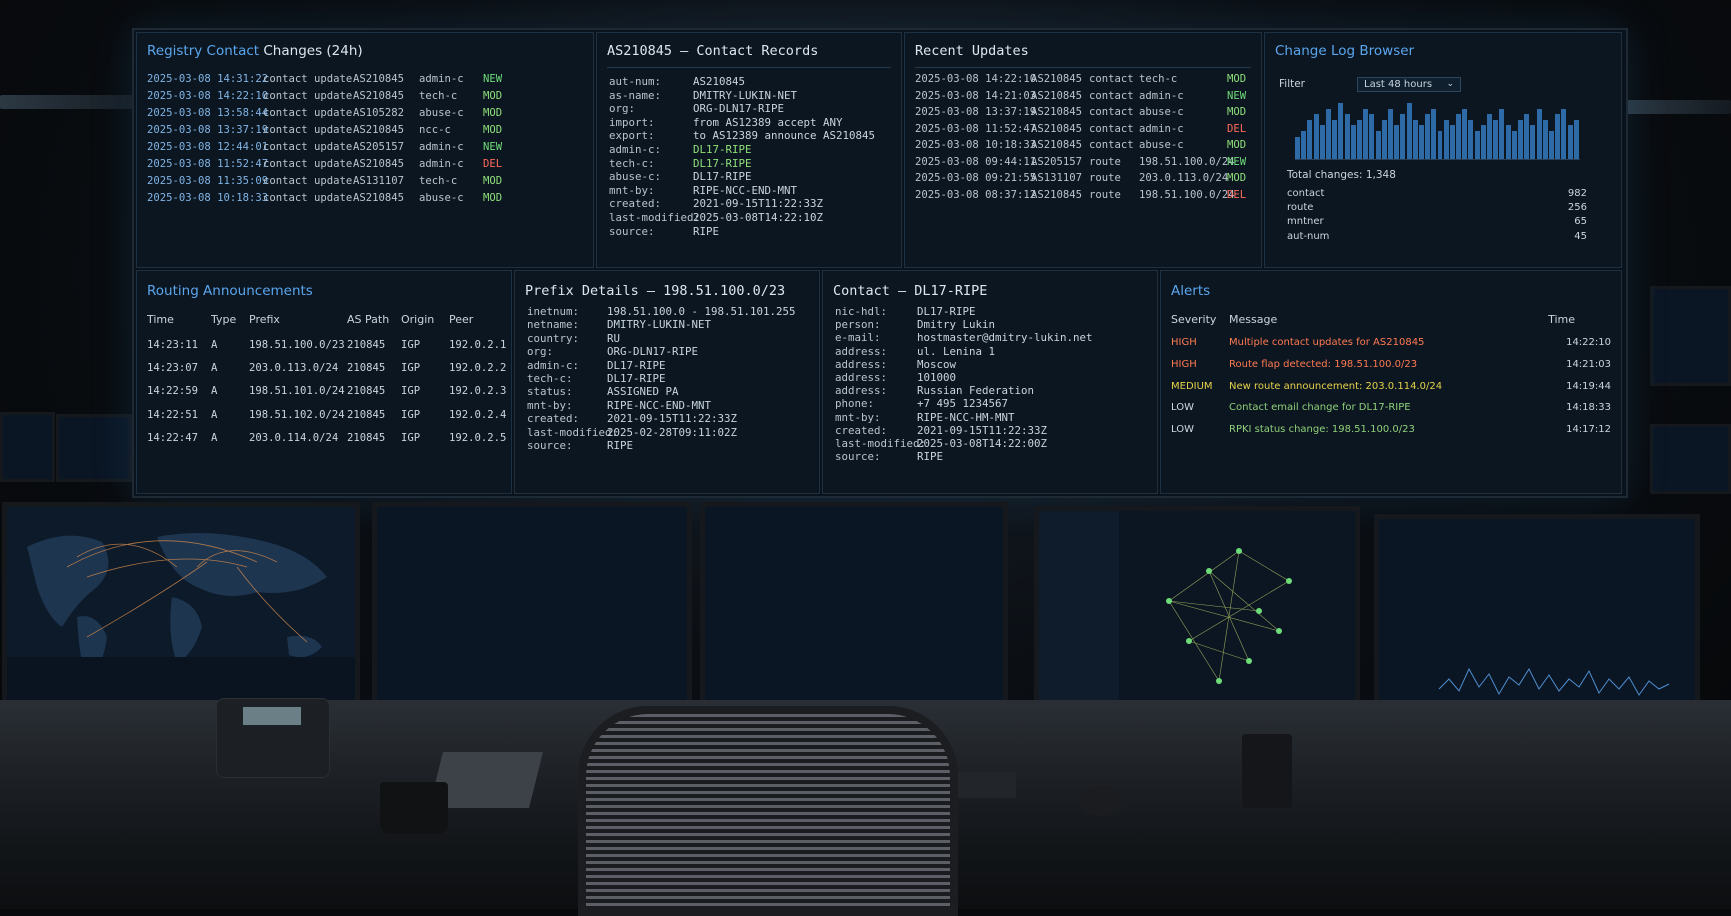  What do you see at coordinates (1580, 236) in the screenshot?
I see `breakdown-value: 45` at bounding box center [1580, 236].